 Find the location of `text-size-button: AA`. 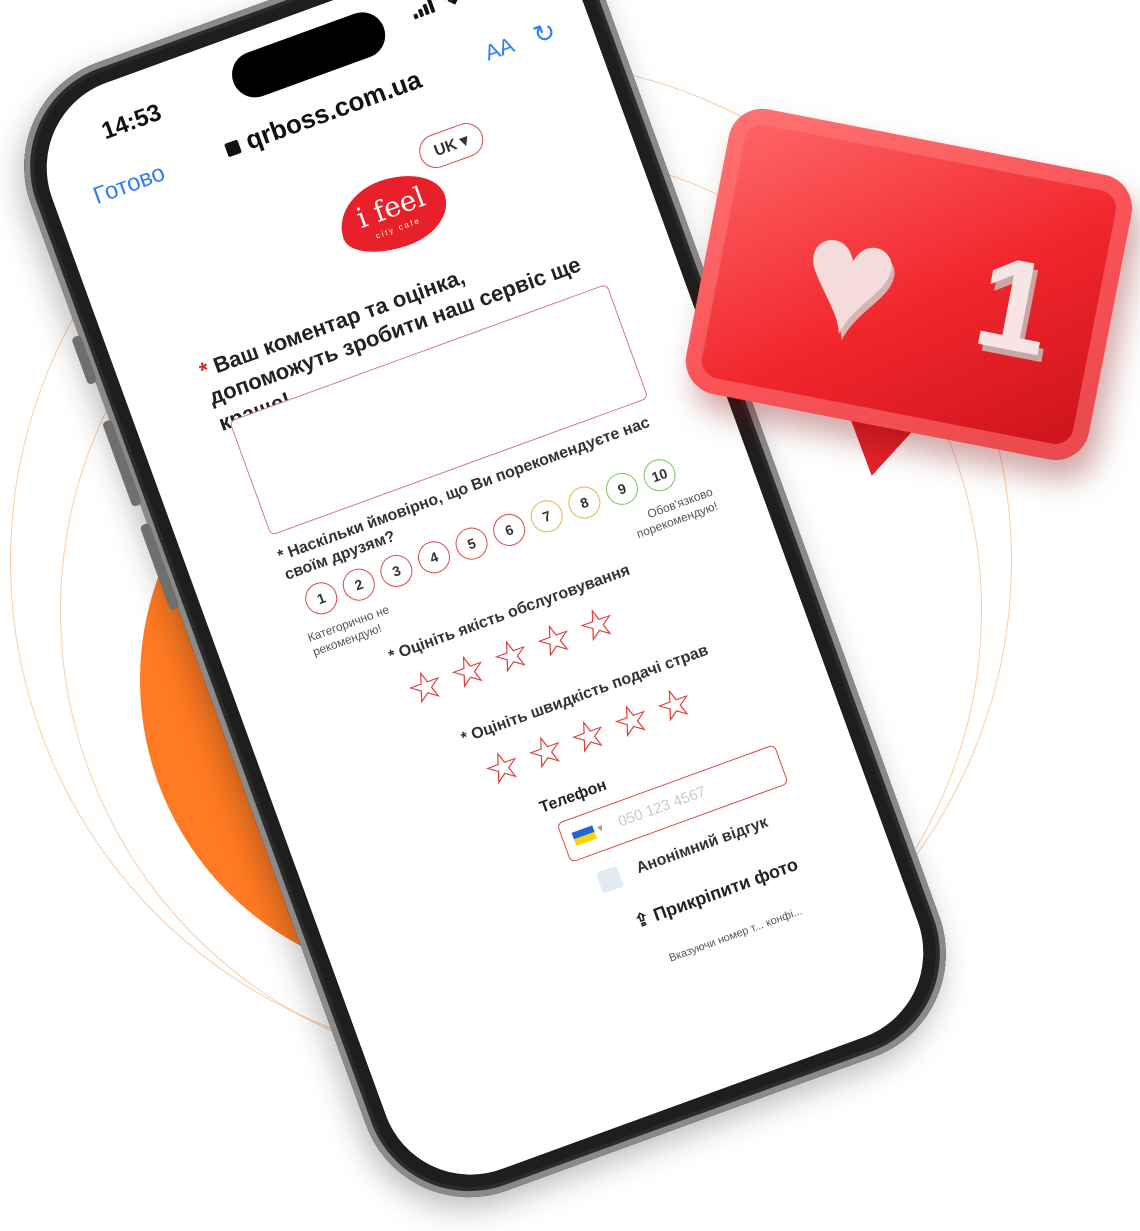

text-size-button: AA is located at coordinates (499, 49).